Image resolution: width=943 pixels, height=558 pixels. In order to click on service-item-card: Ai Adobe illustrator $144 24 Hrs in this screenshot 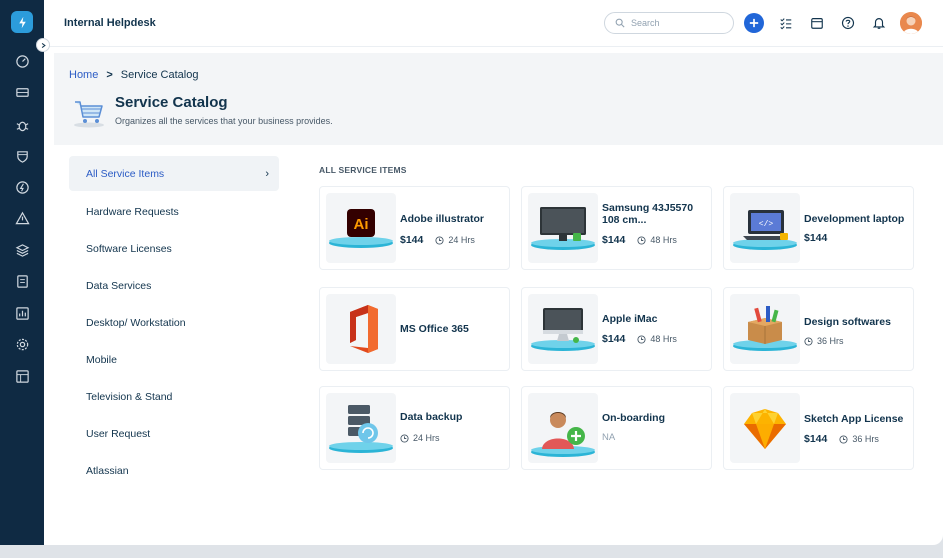, I will do `click(414, 228)`.